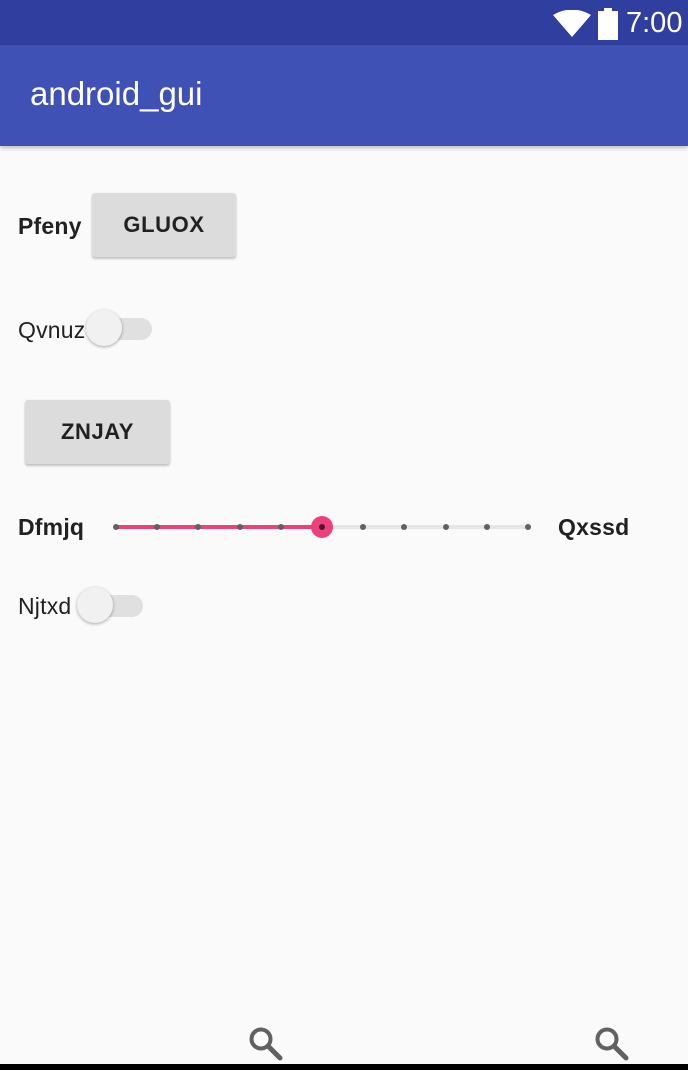  I want to click on status-time: 7:00, so click(654, 23).